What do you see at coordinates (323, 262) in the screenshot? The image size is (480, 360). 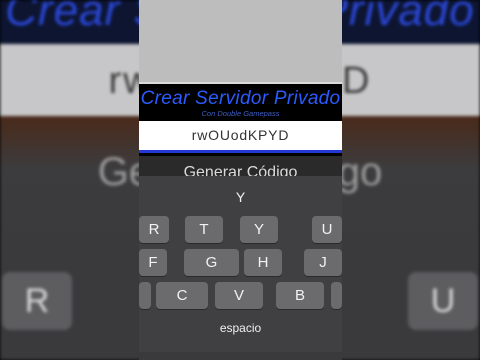 I see `key-j: J` at bounding box center [323, 262].